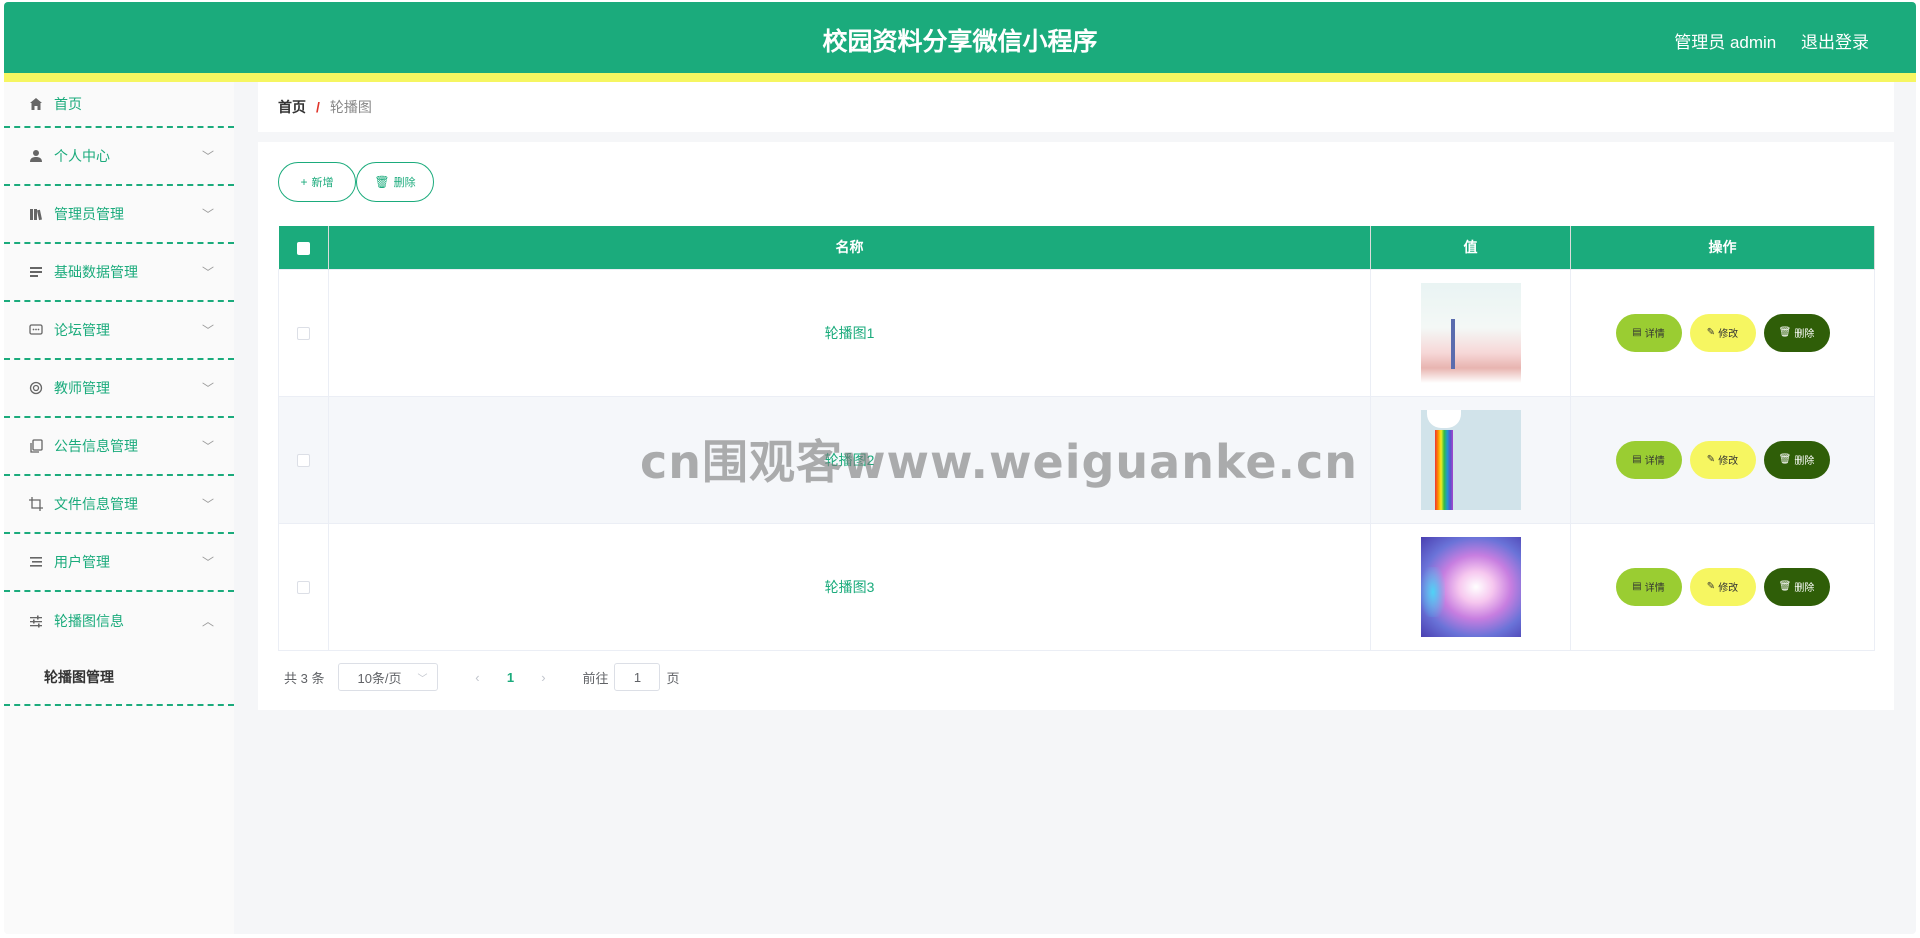 Image resolution: width=1920 pixels, height=938 pixels. Describe the element at coordinates (119, 157) in the screenshot. I see `sidebar-item-profile: 个人中心 ﹀` at that location.